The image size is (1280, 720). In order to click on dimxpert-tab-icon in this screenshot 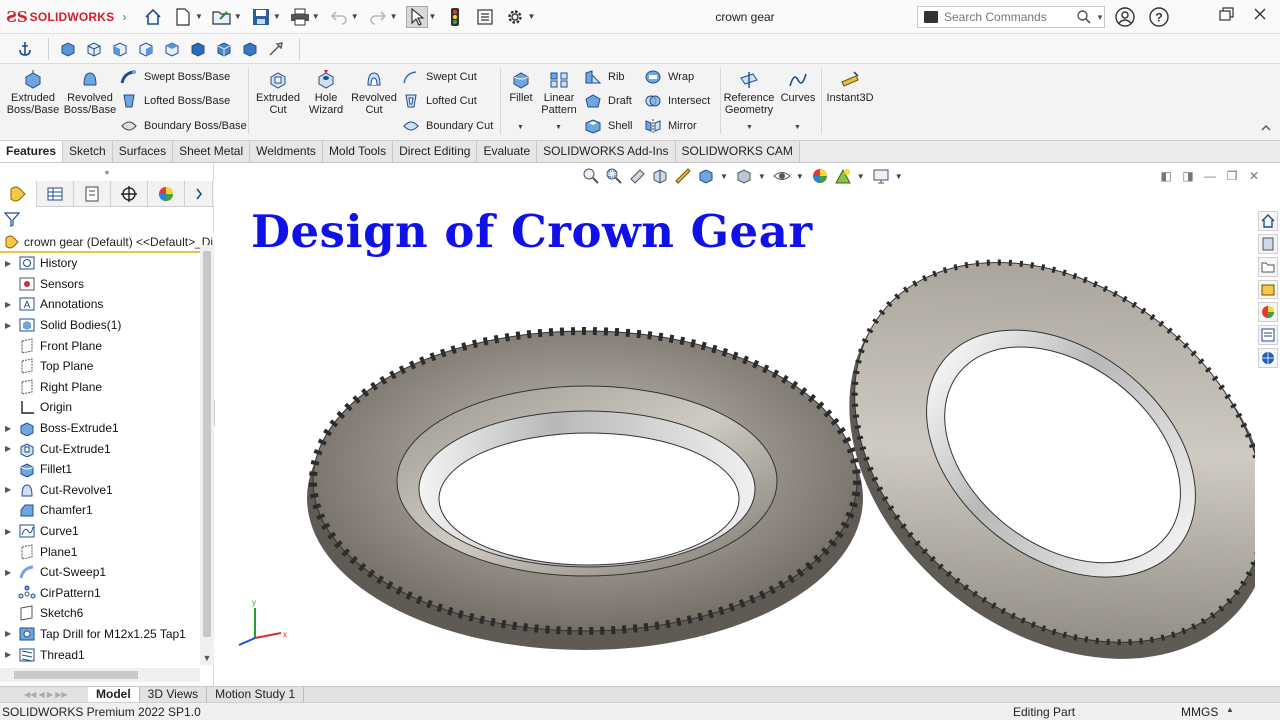, I will do `click(129, 194)`.